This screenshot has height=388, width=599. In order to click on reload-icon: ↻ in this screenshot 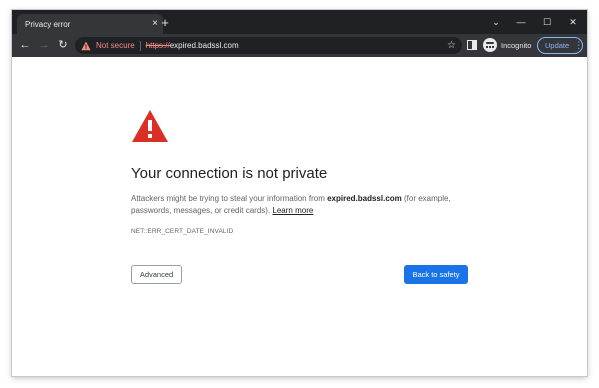, I will do `click(63, 45)`.